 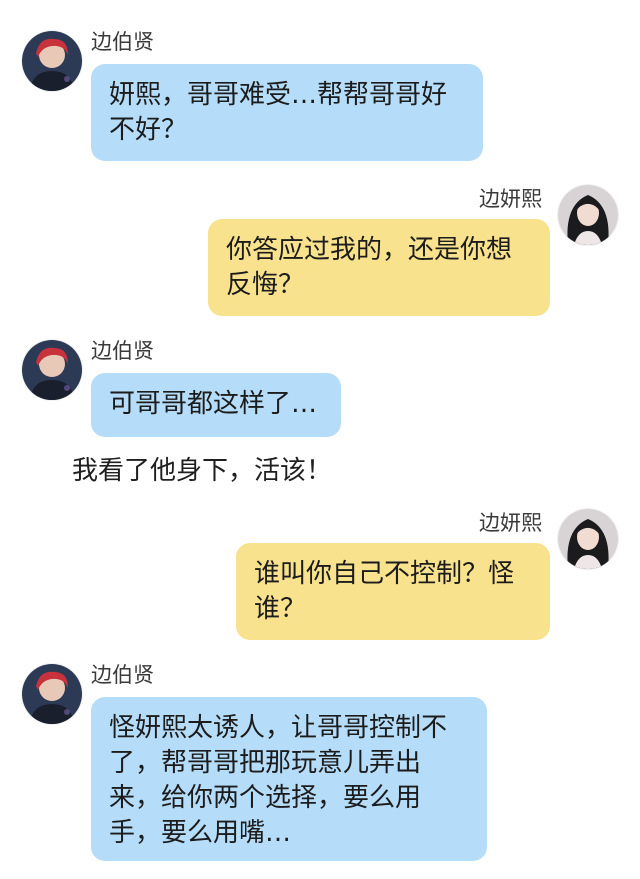 I want to click on message-bubble-right: 你答应过我的，还是你想 反悔？, so click(x=379, y=267).